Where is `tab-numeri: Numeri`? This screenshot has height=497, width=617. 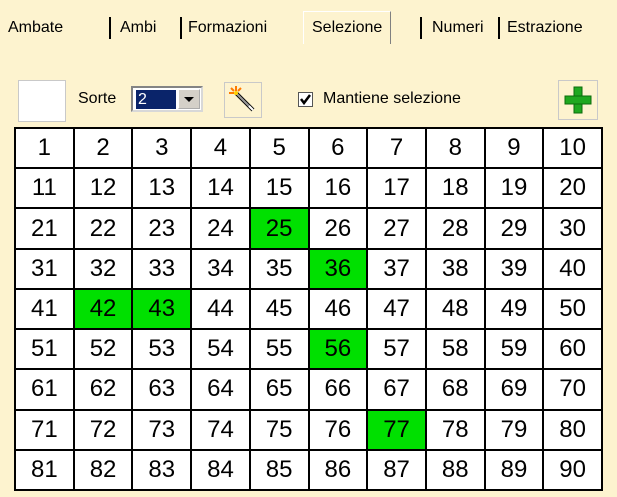
tab-numeri: Numeri is located at coordinates (458, 28).